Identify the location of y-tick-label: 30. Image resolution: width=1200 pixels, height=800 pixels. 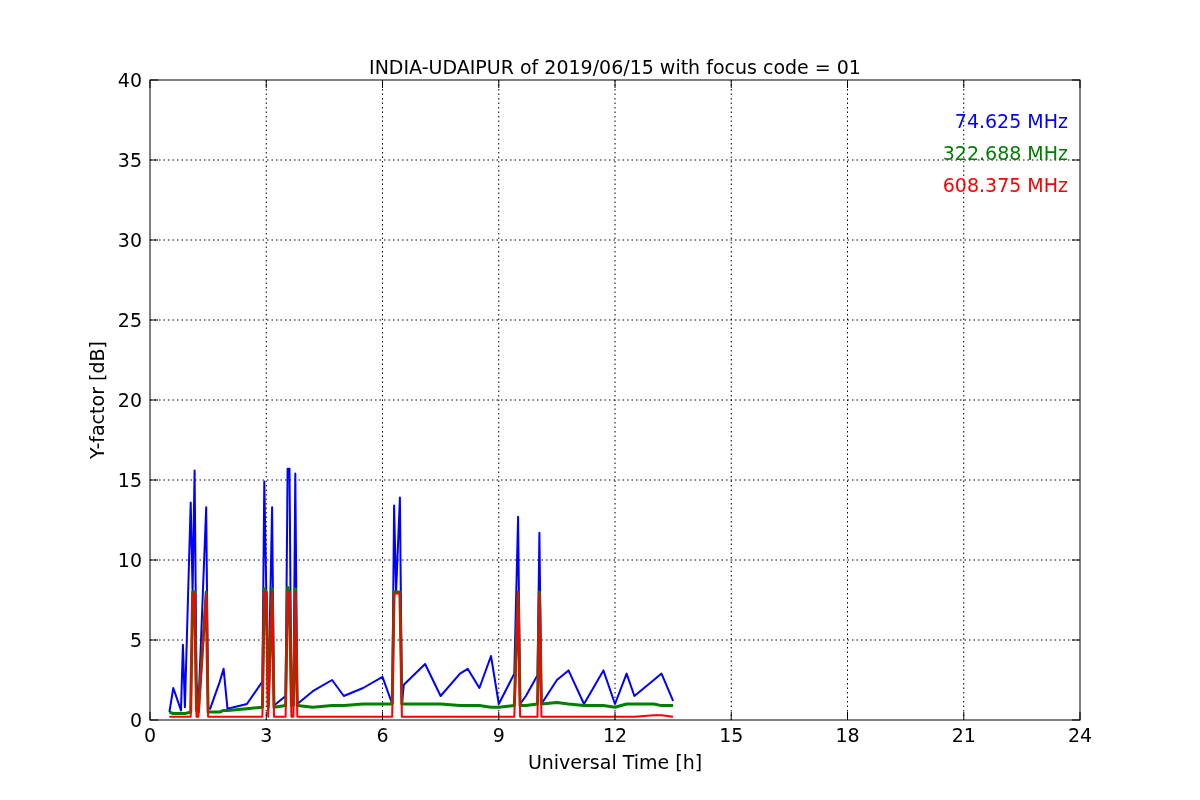
(129, 240).